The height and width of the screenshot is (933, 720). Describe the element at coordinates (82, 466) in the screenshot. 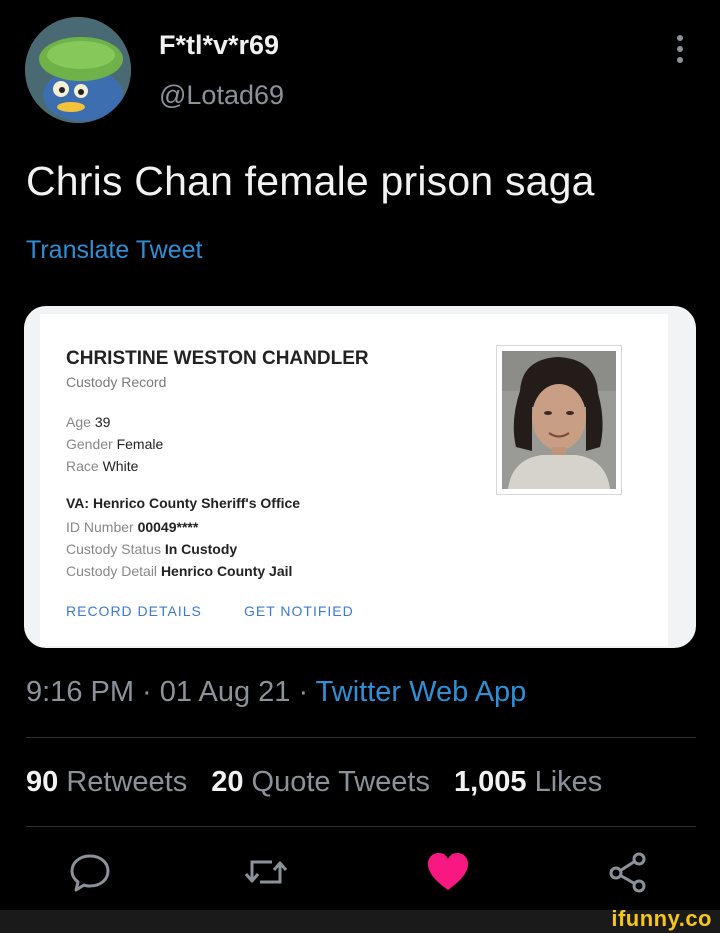

I see `race-label: Race` at that location.